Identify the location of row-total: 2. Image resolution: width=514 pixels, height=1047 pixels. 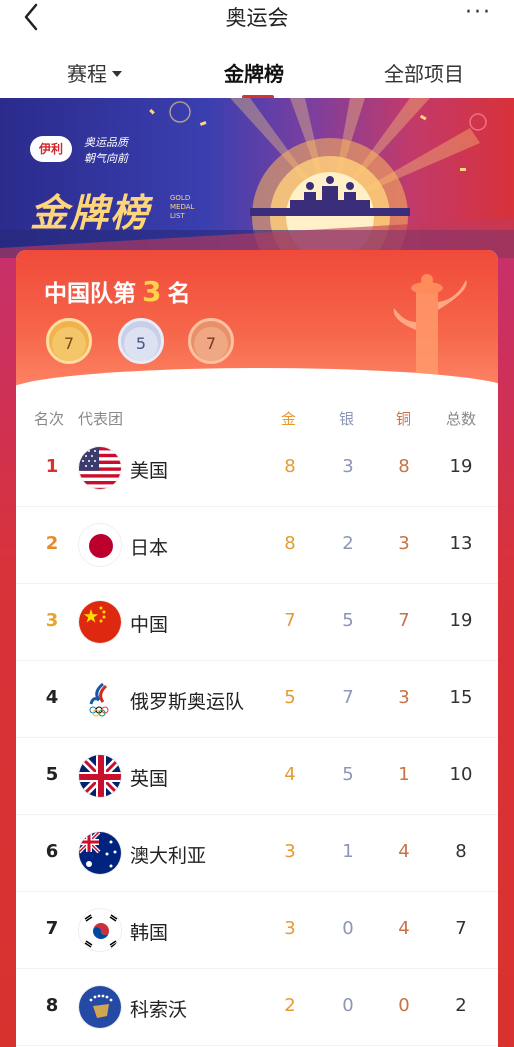
(461, 1005).